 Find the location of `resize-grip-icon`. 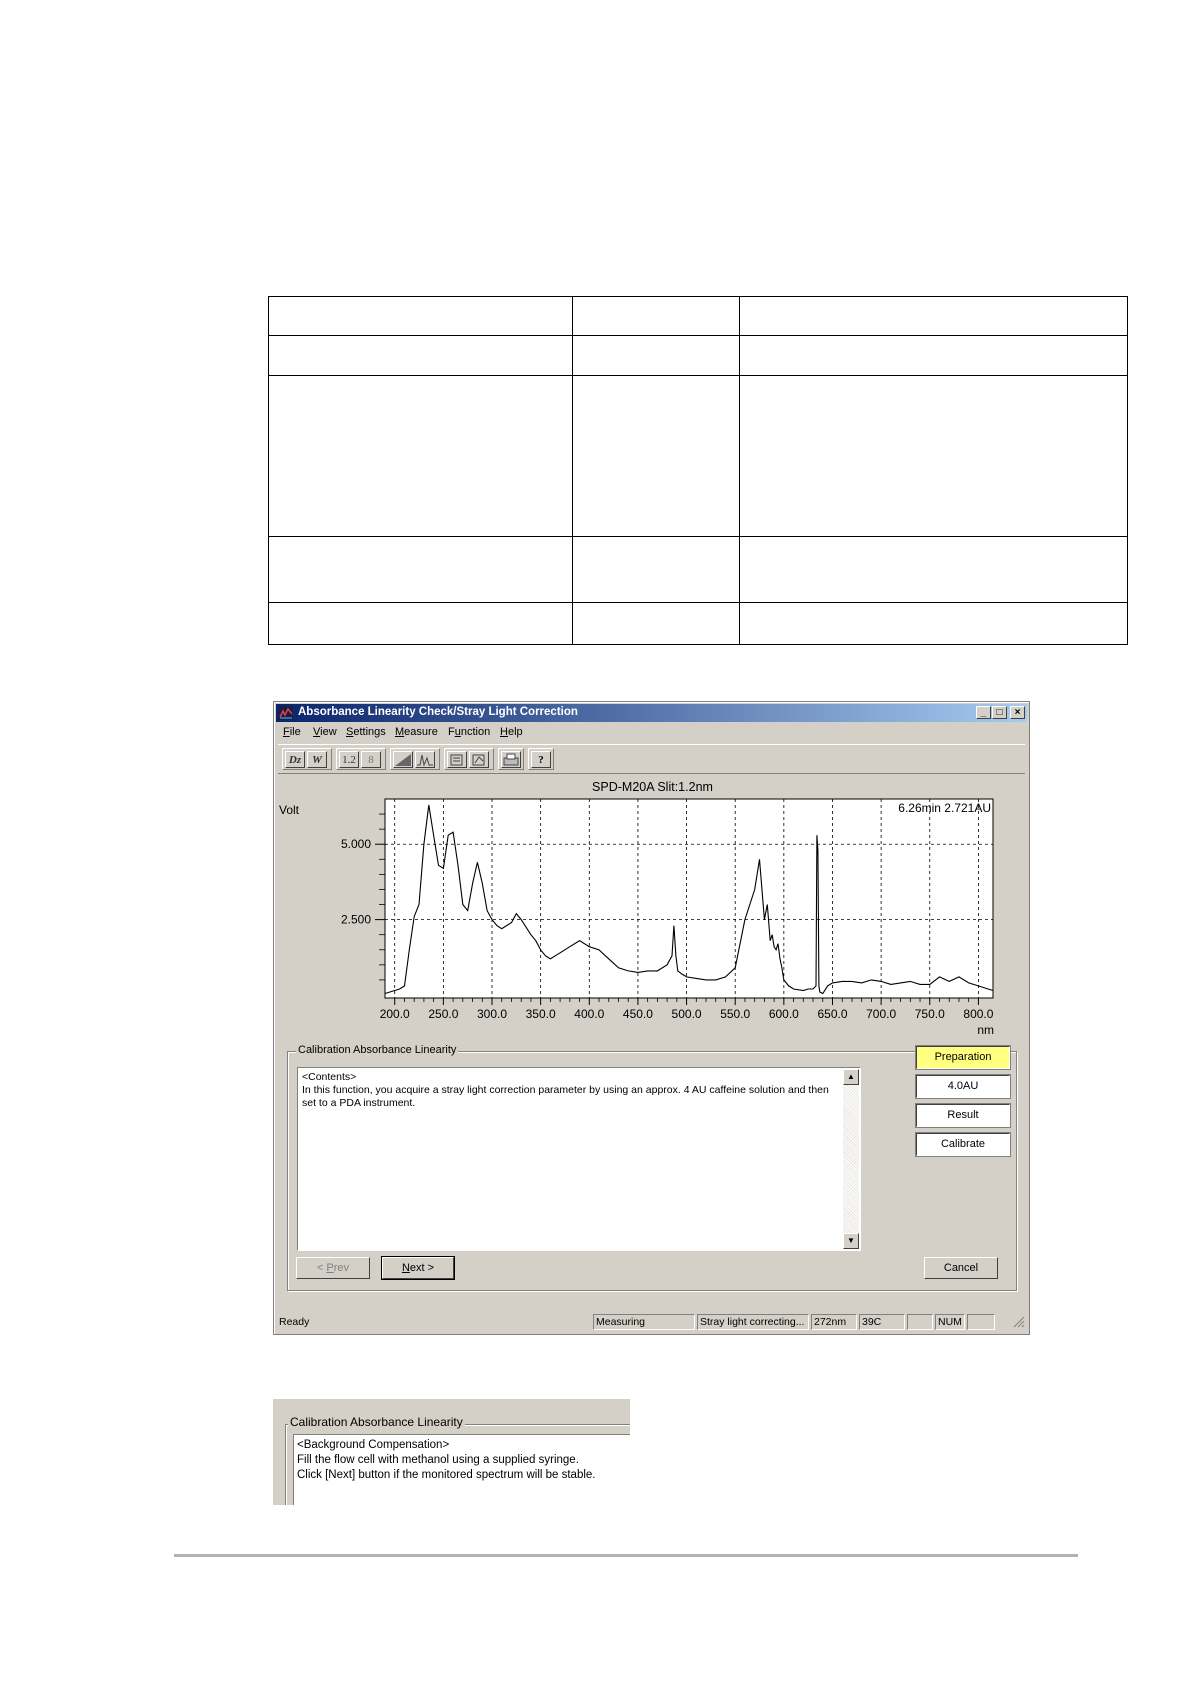

resize-grip-icon is located at coordinates (1019, 1322).